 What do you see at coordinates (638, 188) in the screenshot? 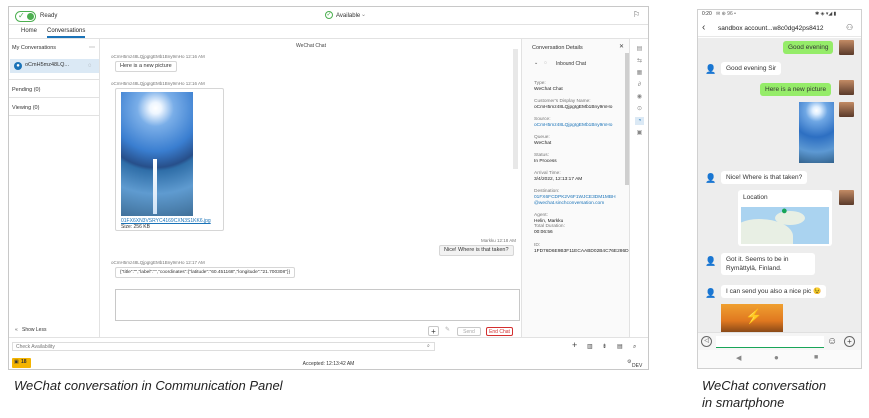
I see `right-rail: ▤ ⇆ ▦ ∂ ◉ ⊙ ◔ ▣` at bounding box center [638, 188].